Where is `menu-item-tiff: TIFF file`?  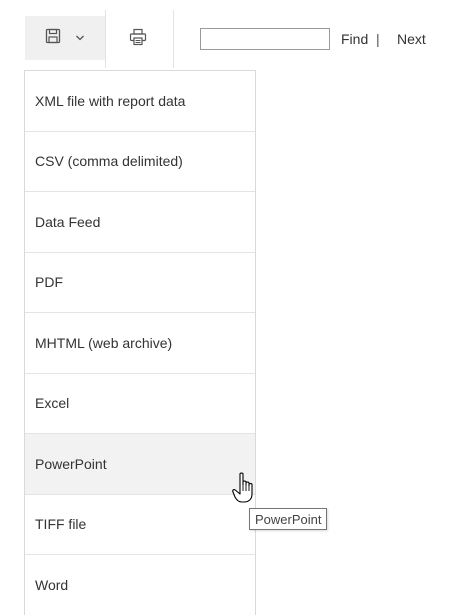 menu-item-tiff: TIFF file is located at coordinates (140, 525).